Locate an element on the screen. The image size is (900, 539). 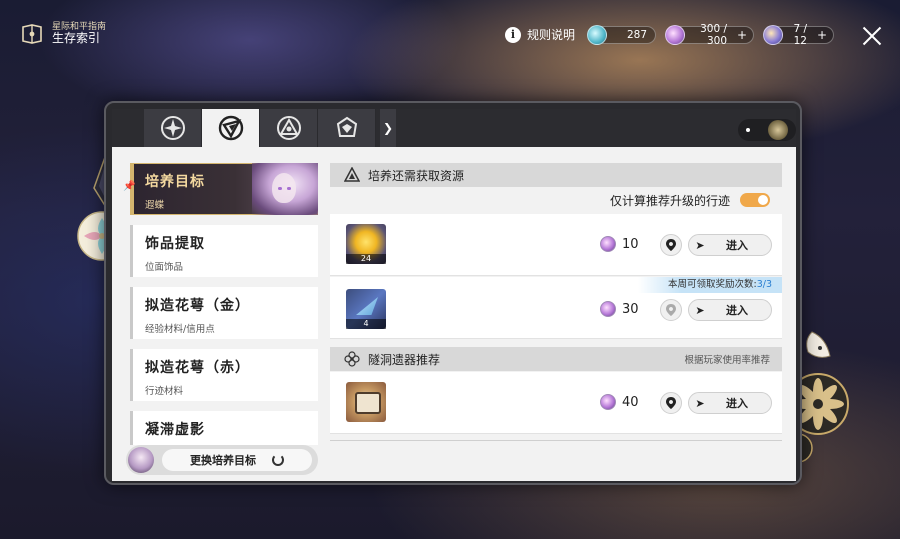
credit-material-thumbnail: 24 is located at coordinates (366, 244).